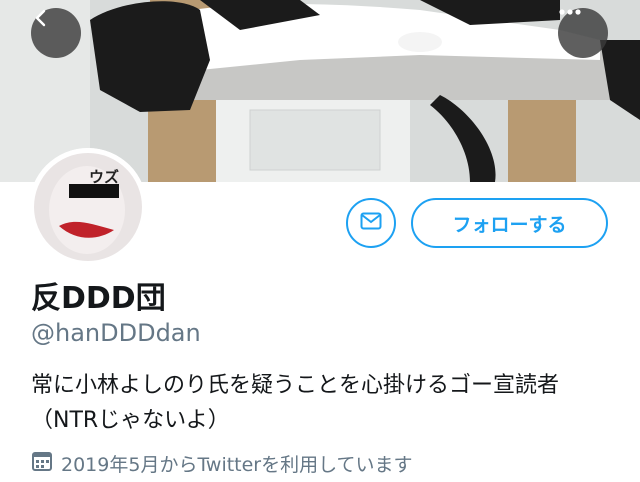 Image resolution: width=640 pixels, height=482 pixels. I want to click on profile-bio: 常に小林よしのり氏を疑うことを心掛けるゴー宣読者 （NTRじゃないよ）, so click(295, 403).